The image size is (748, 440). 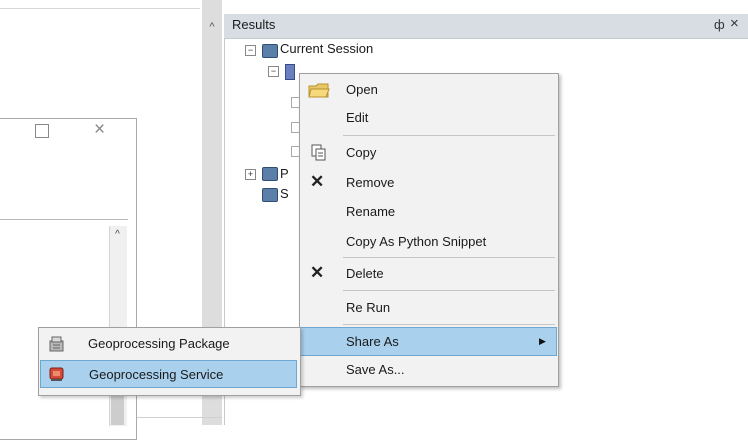 What do you see at coordinates (100, 8) in the screenshot?
I see `left-pane-divider` at bounding box center [100, 8].